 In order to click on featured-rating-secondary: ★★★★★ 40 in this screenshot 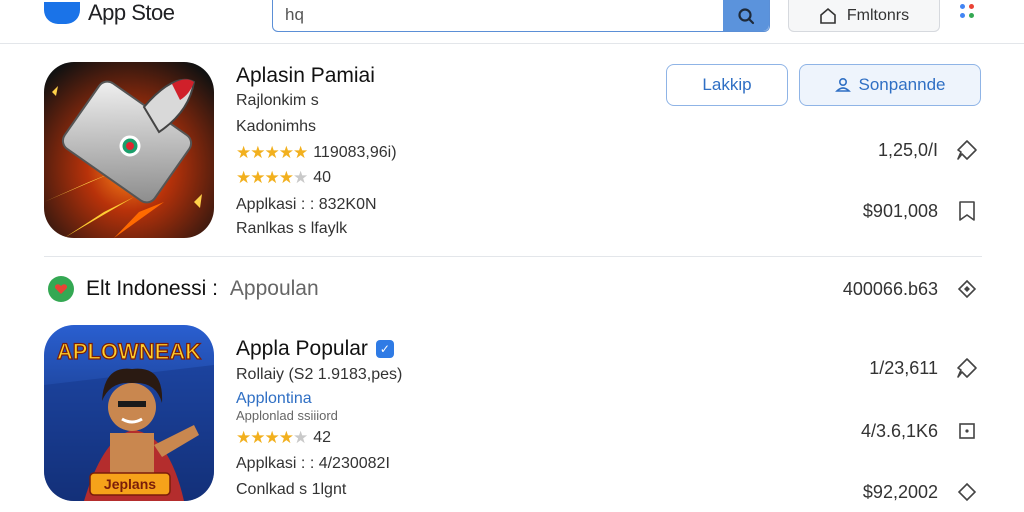, I will do `click(283, 178)`.